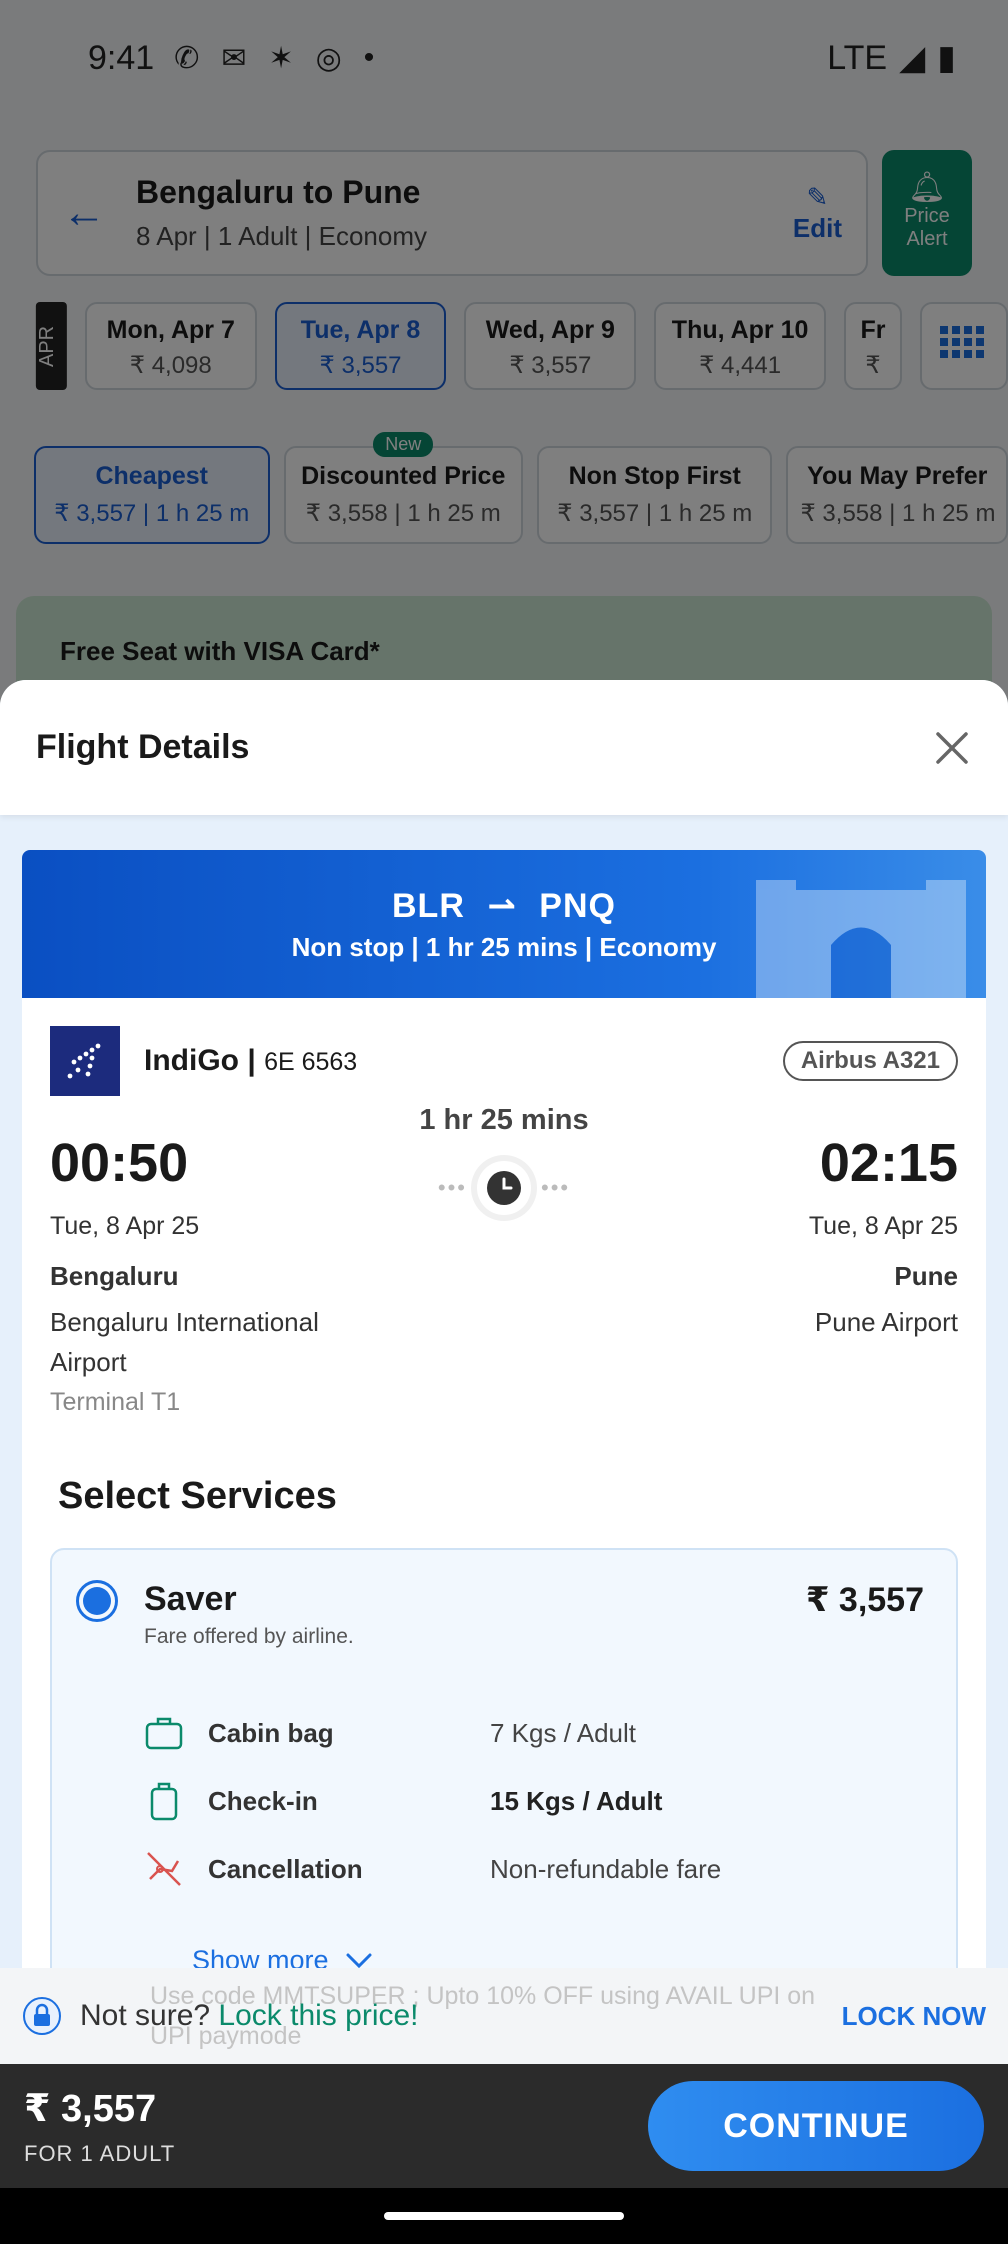  Describe the element at coordinates (504, 2126) in the screenshot. I see `bottom-price-bar: ₹ 3,557 FOR 1 ADULT CONTINUE` at that location.